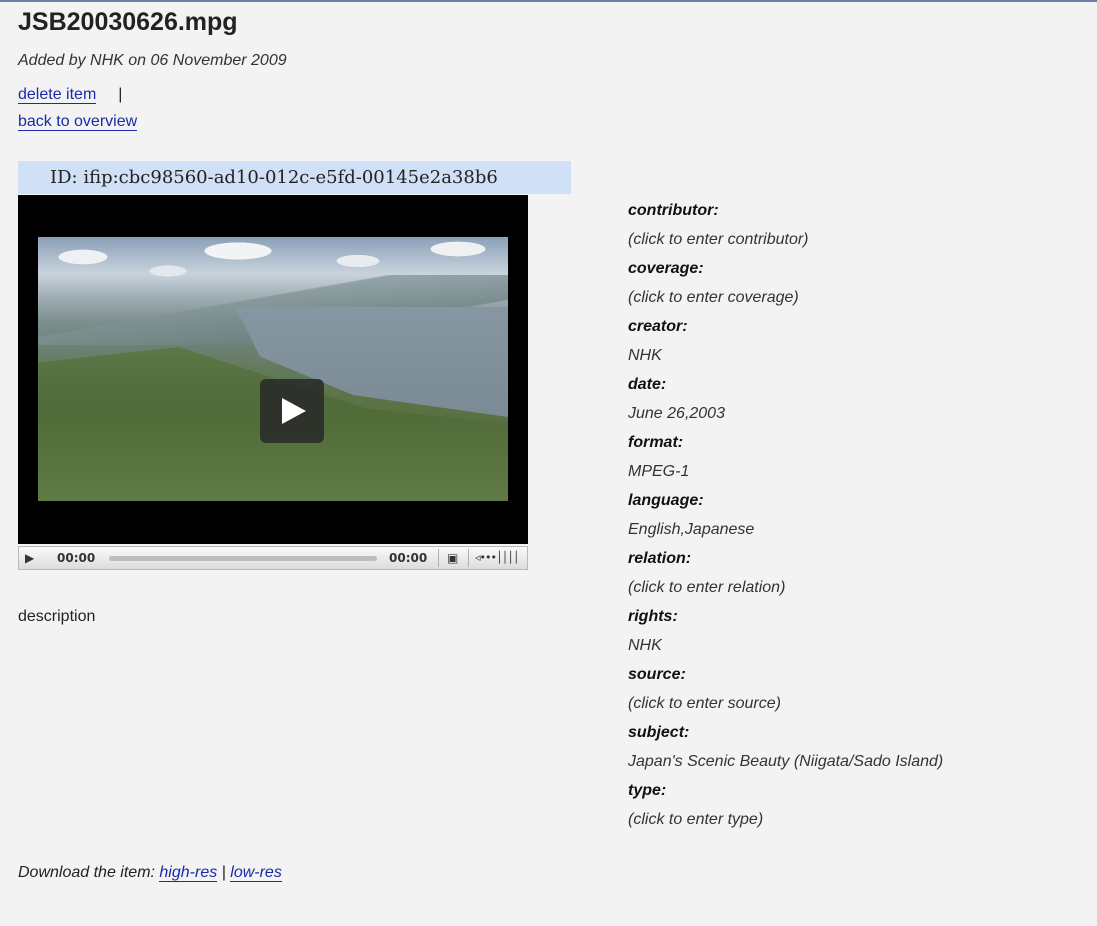 Image resolution: width=1097 pixels, height=926 pixels. Describe the element at coordinates (57, 95) in the screenshot. I see `delete-item-link: delete item` at that location.